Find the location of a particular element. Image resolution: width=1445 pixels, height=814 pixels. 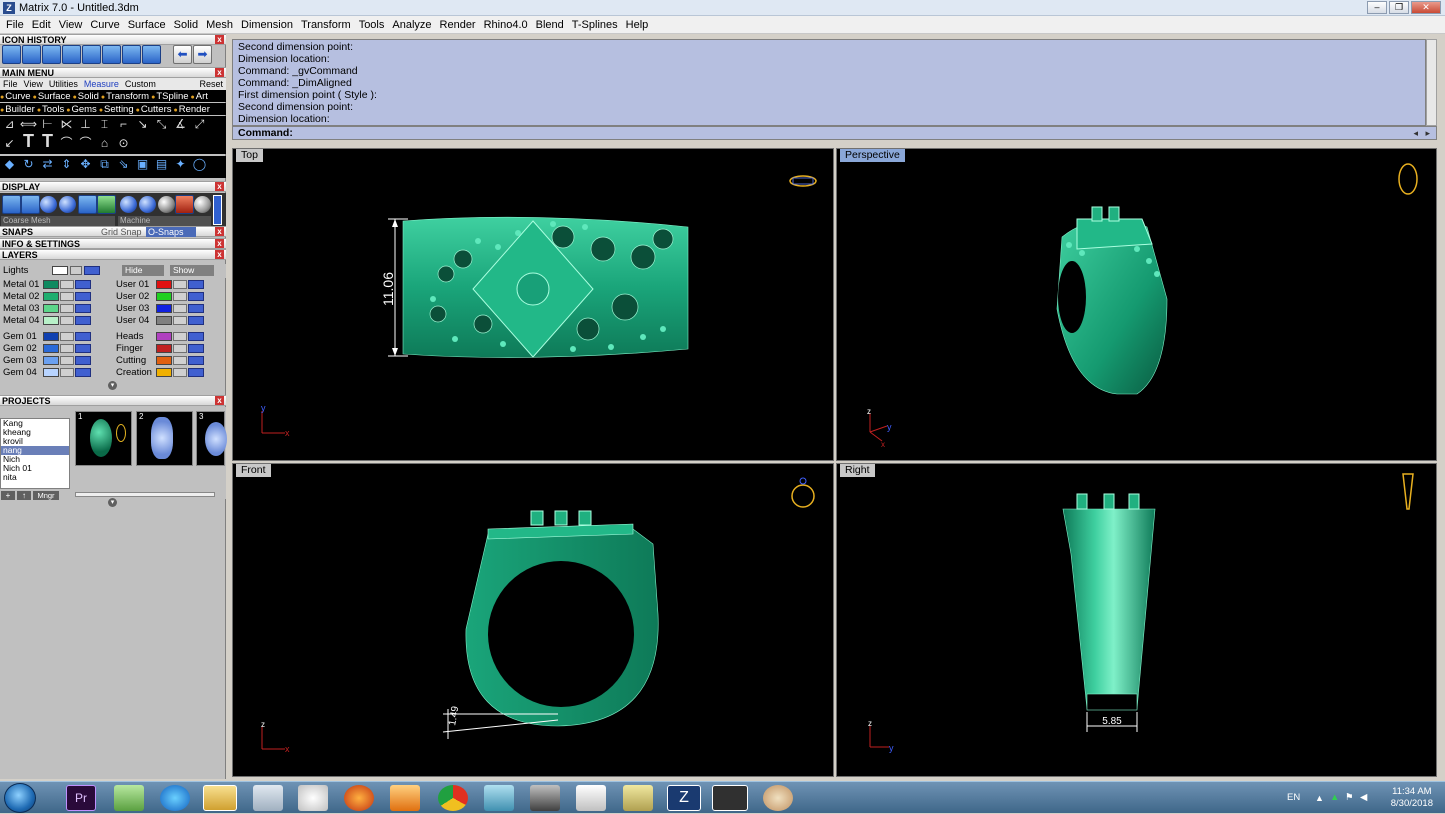

tab-file: File is located at coordinates (10, 84).